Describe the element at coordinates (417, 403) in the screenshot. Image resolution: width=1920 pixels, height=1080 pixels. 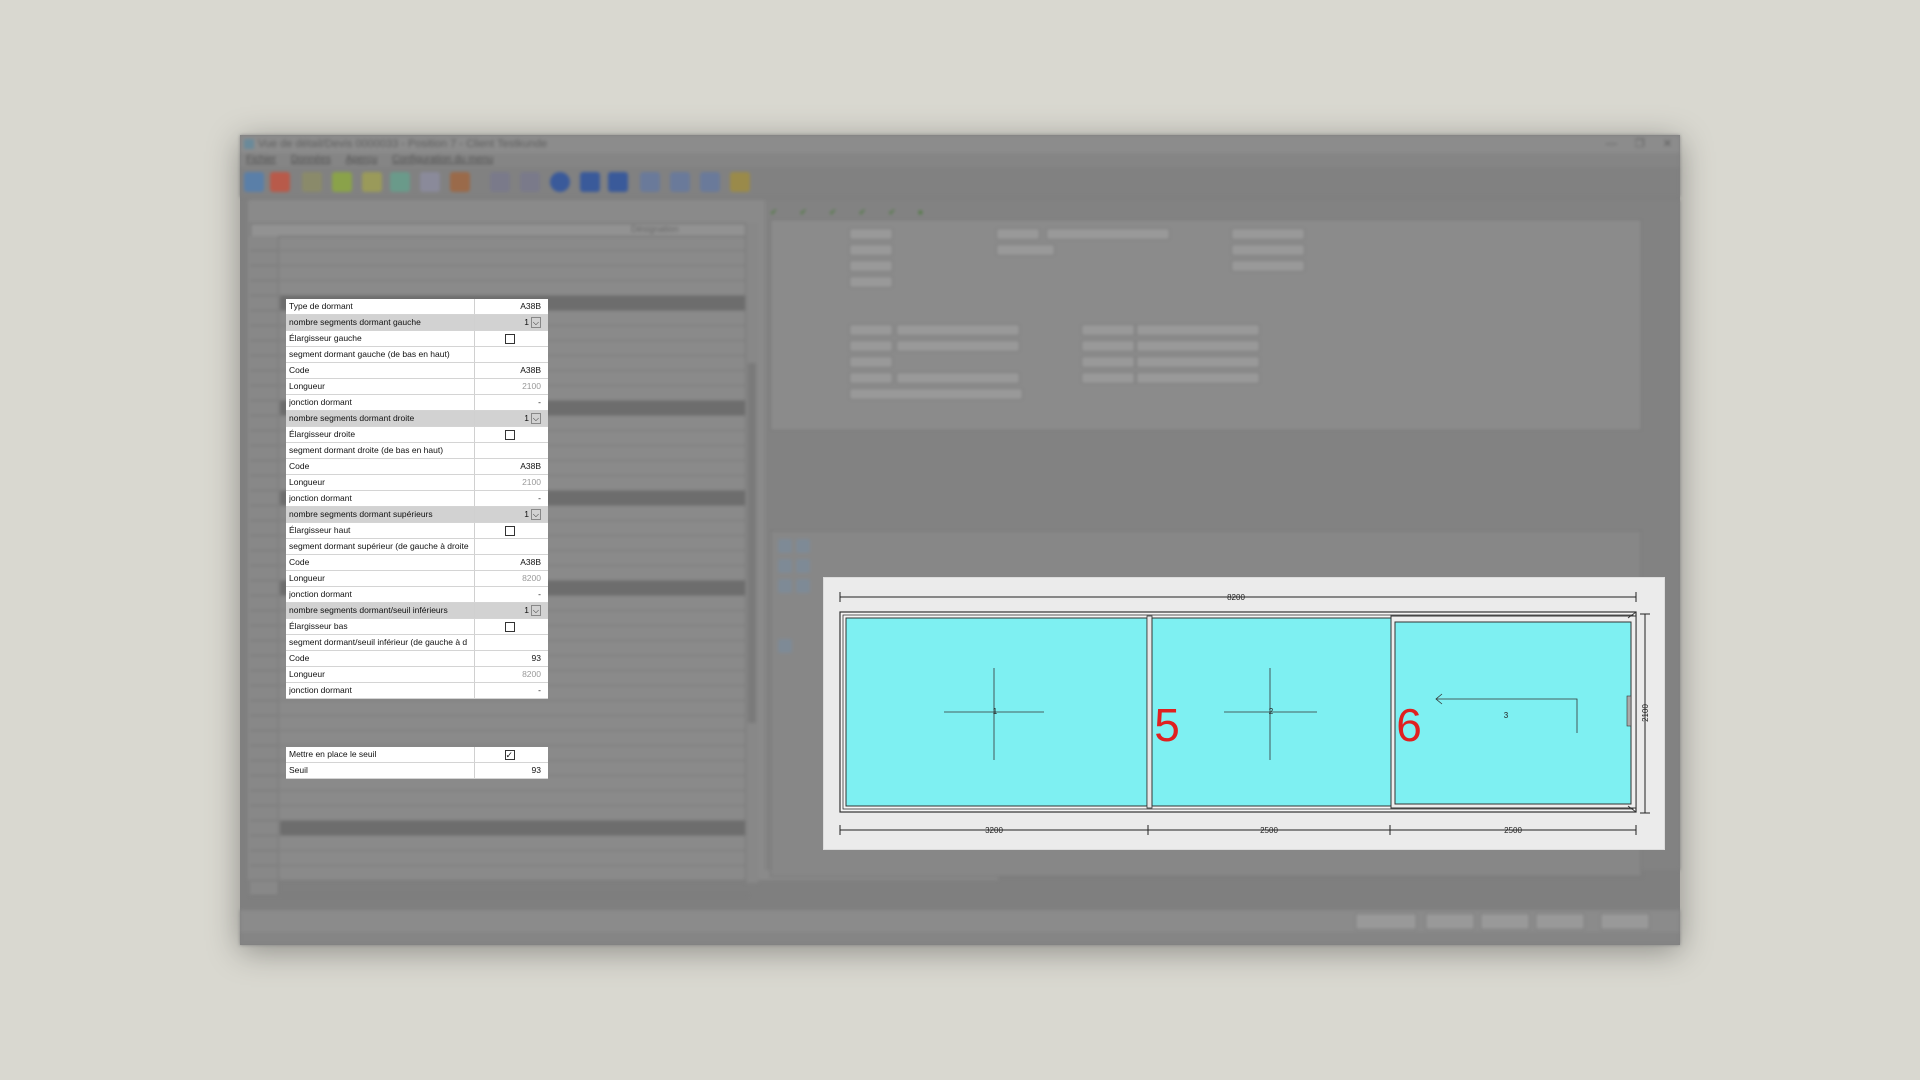
I see `property-row: jonction dormant -` at that location.